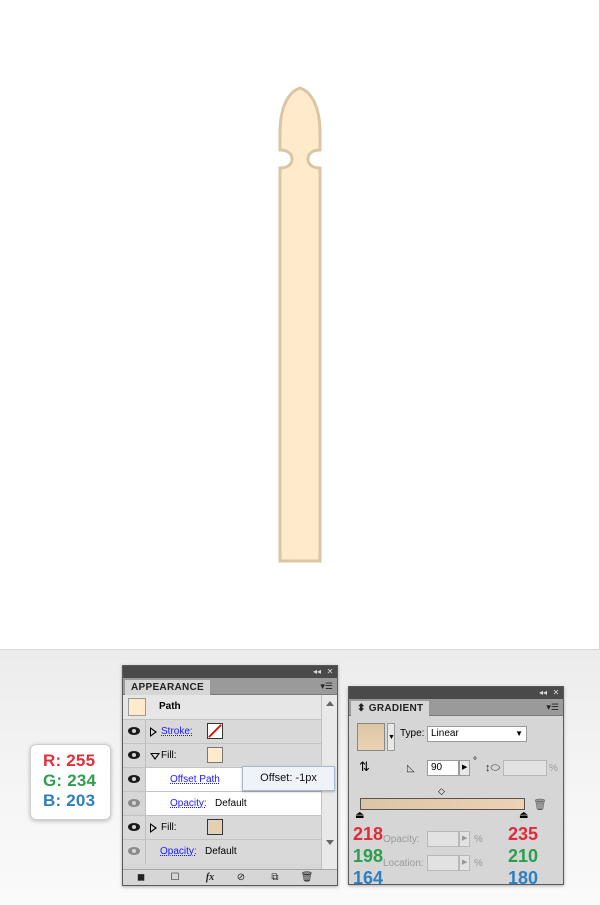 This screenshot has width=600, height=905. I want to click on right-color-stop-icon: ⏏, so click(523, 815).